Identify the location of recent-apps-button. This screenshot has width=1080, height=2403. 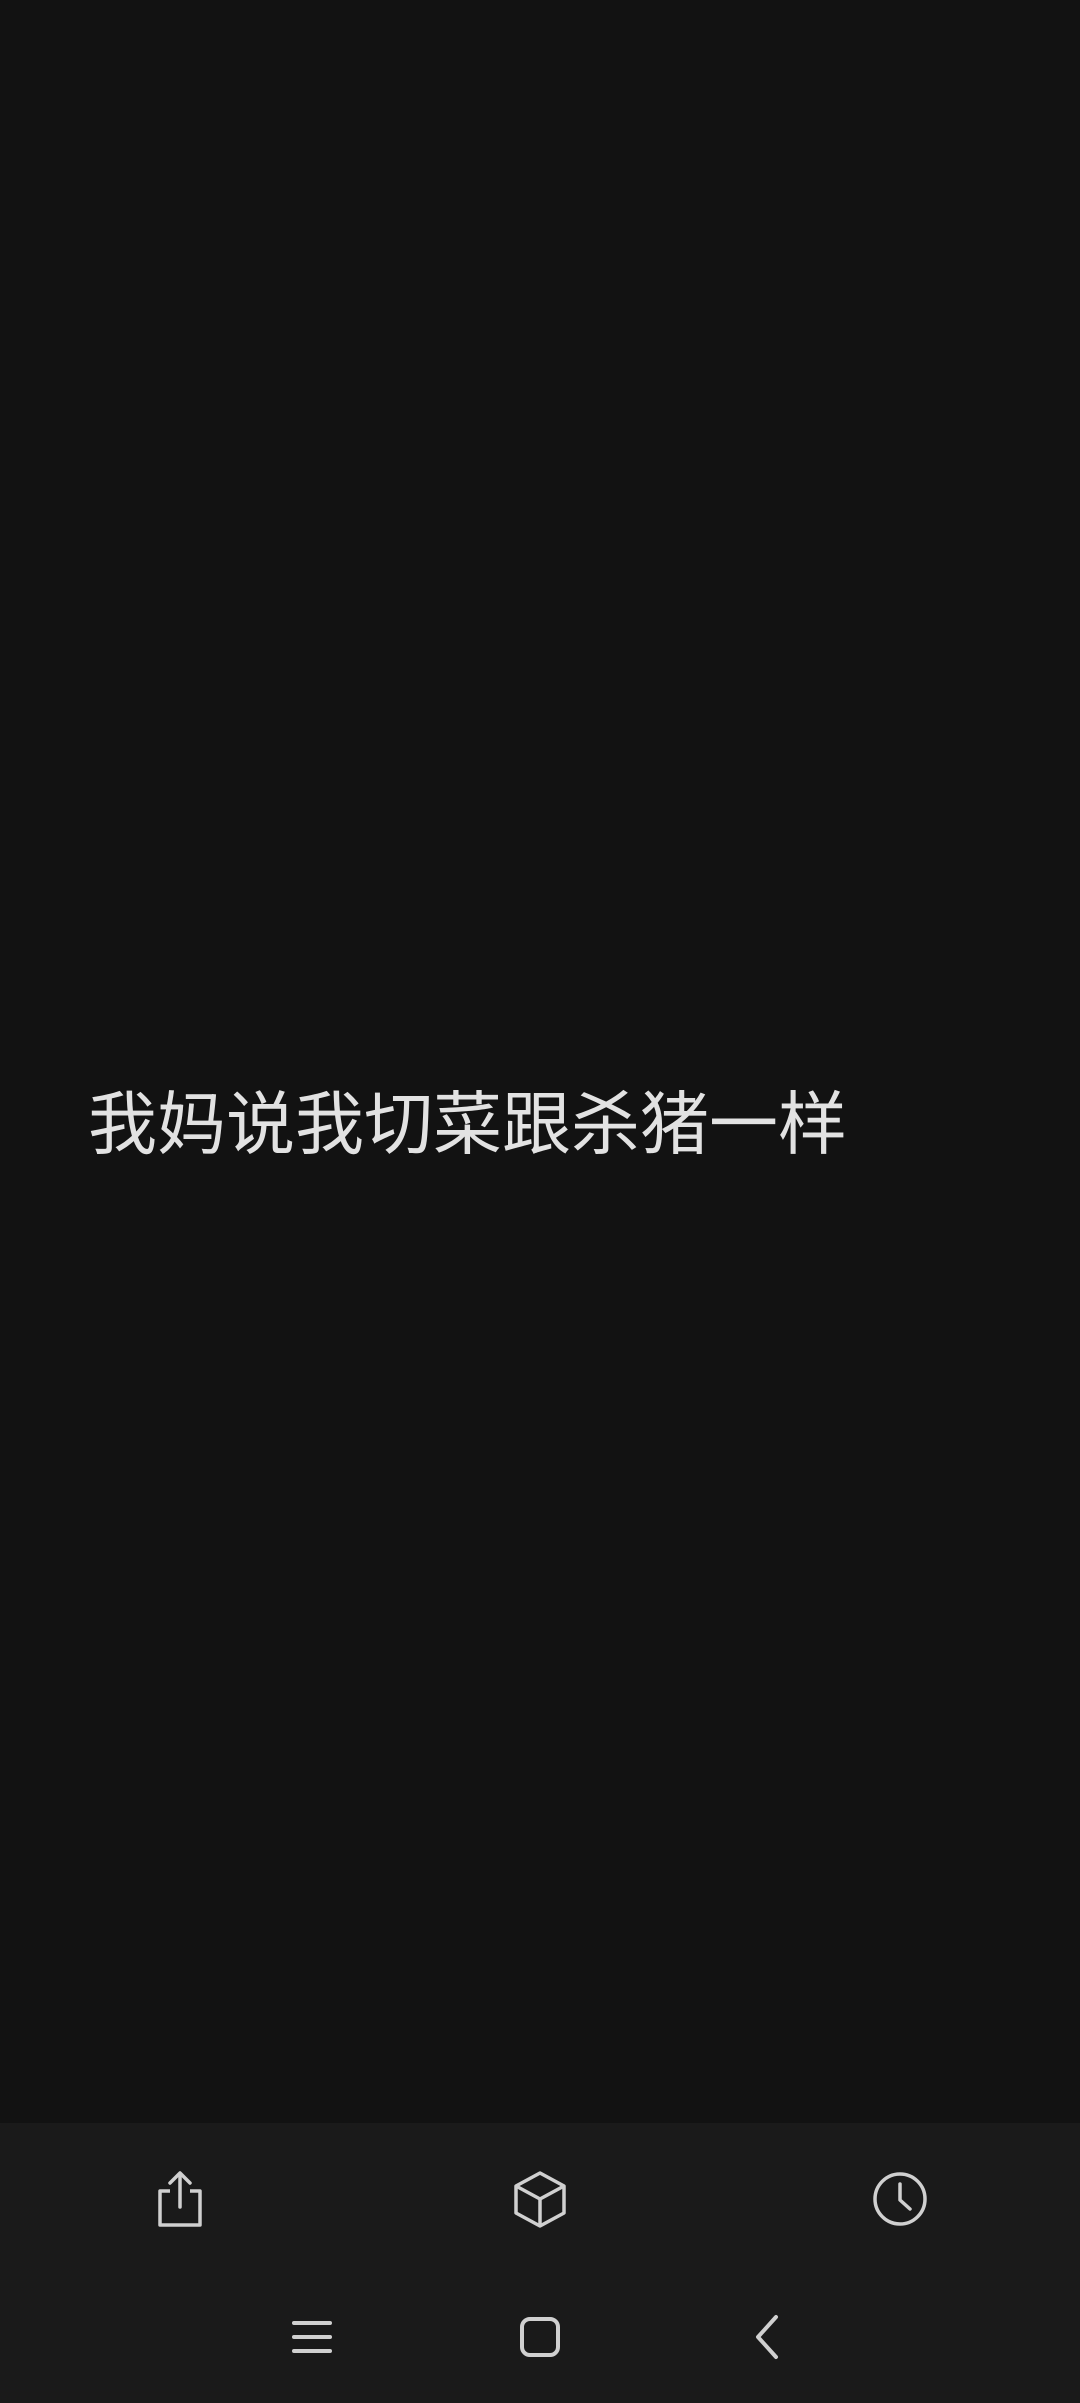
(312, 2339).